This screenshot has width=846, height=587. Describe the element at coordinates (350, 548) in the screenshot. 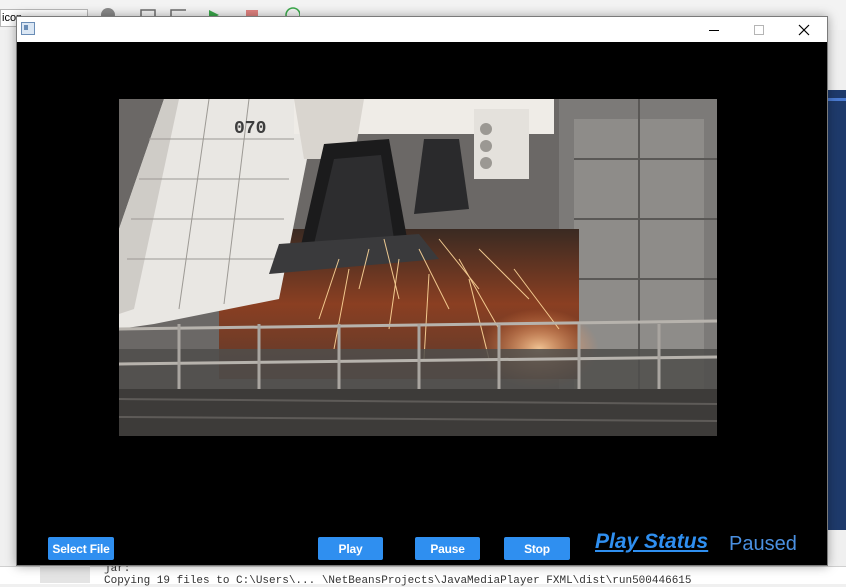

I see `play-button: Play` at that location.